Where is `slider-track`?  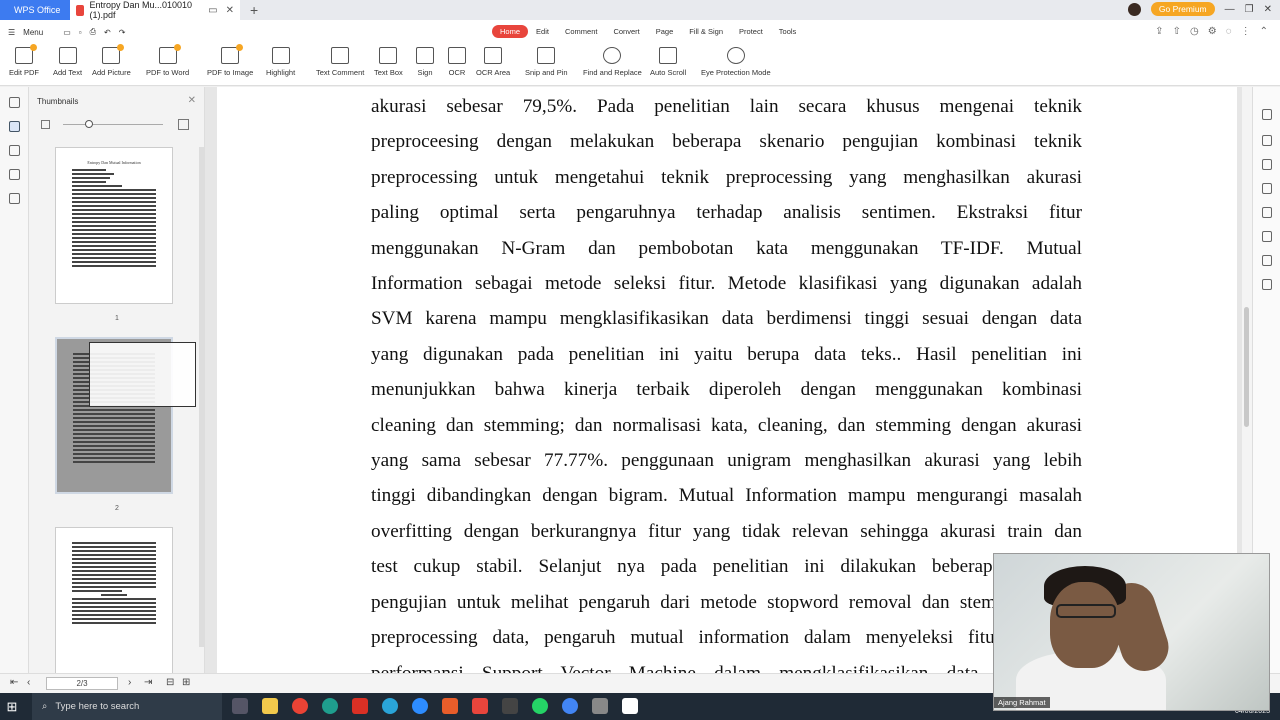
slider-track is located at coordinates (113, 124).